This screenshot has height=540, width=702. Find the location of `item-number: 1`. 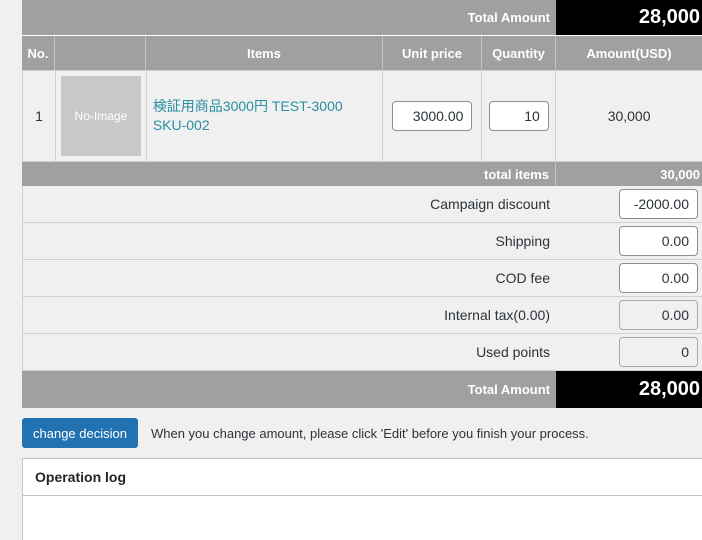

item-number: 1 is located at coordinates (39, 116).